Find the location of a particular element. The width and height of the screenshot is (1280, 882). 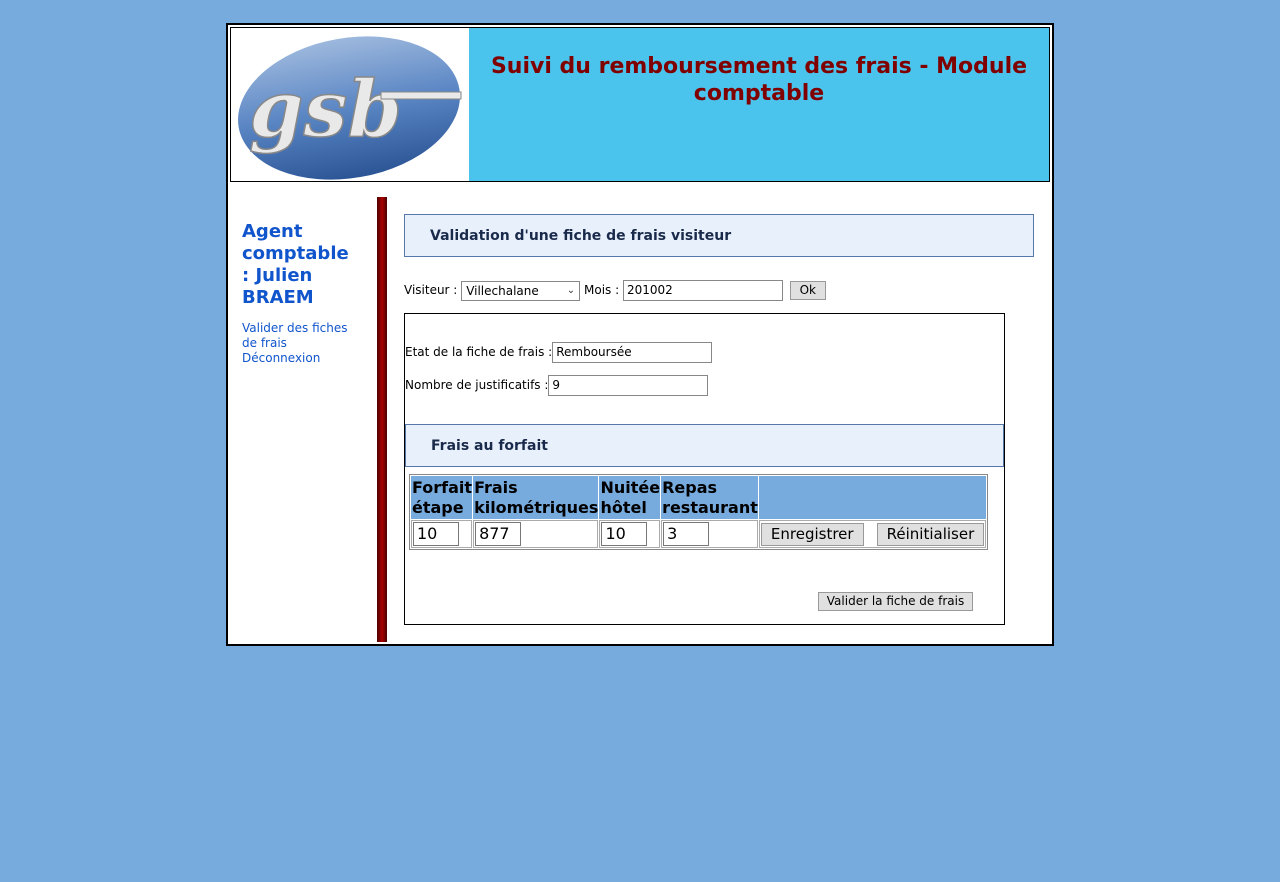

vertical-divider is located at coordinates (382, 419).